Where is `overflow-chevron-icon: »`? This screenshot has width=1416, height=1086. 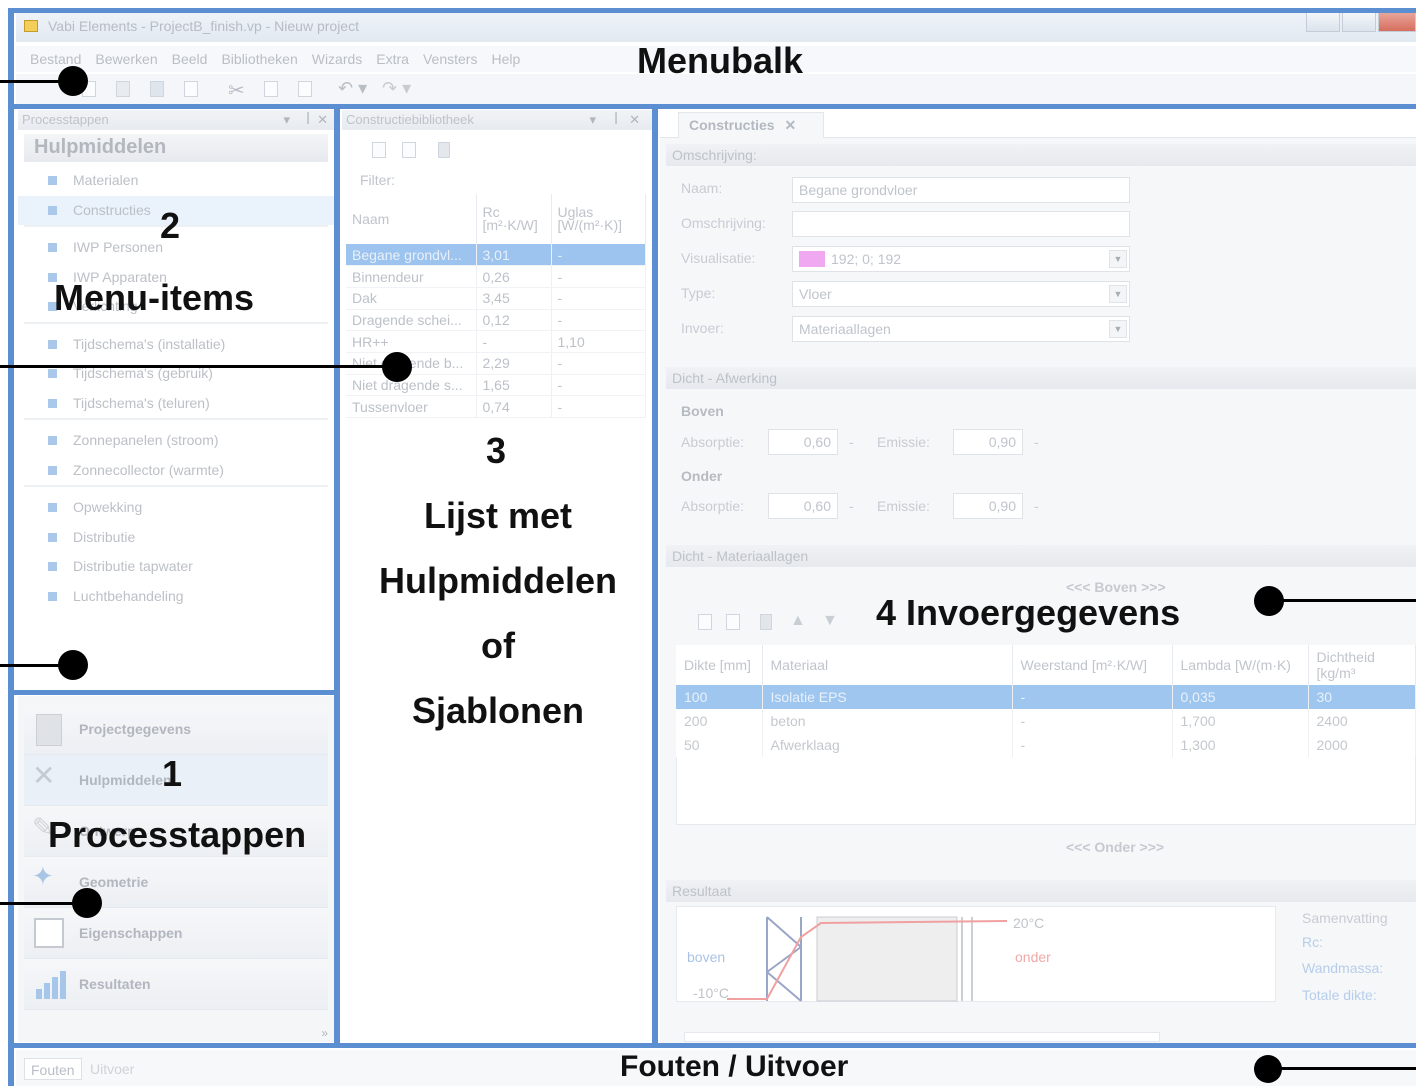 overflow-chevron-icon: » is located at coordinates (324, 1033).